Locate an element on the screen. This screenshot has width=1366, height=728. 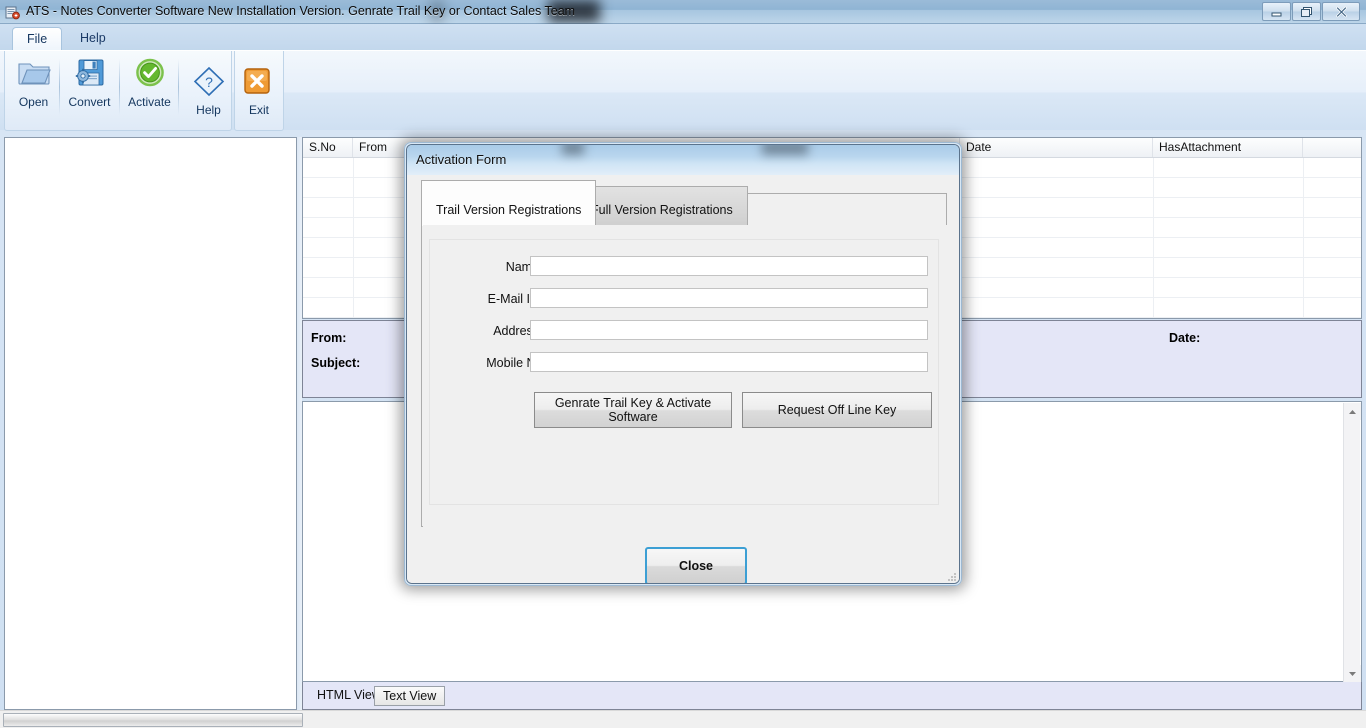
scroll-up-arrow-icon is located at coordinates (1352, 411).